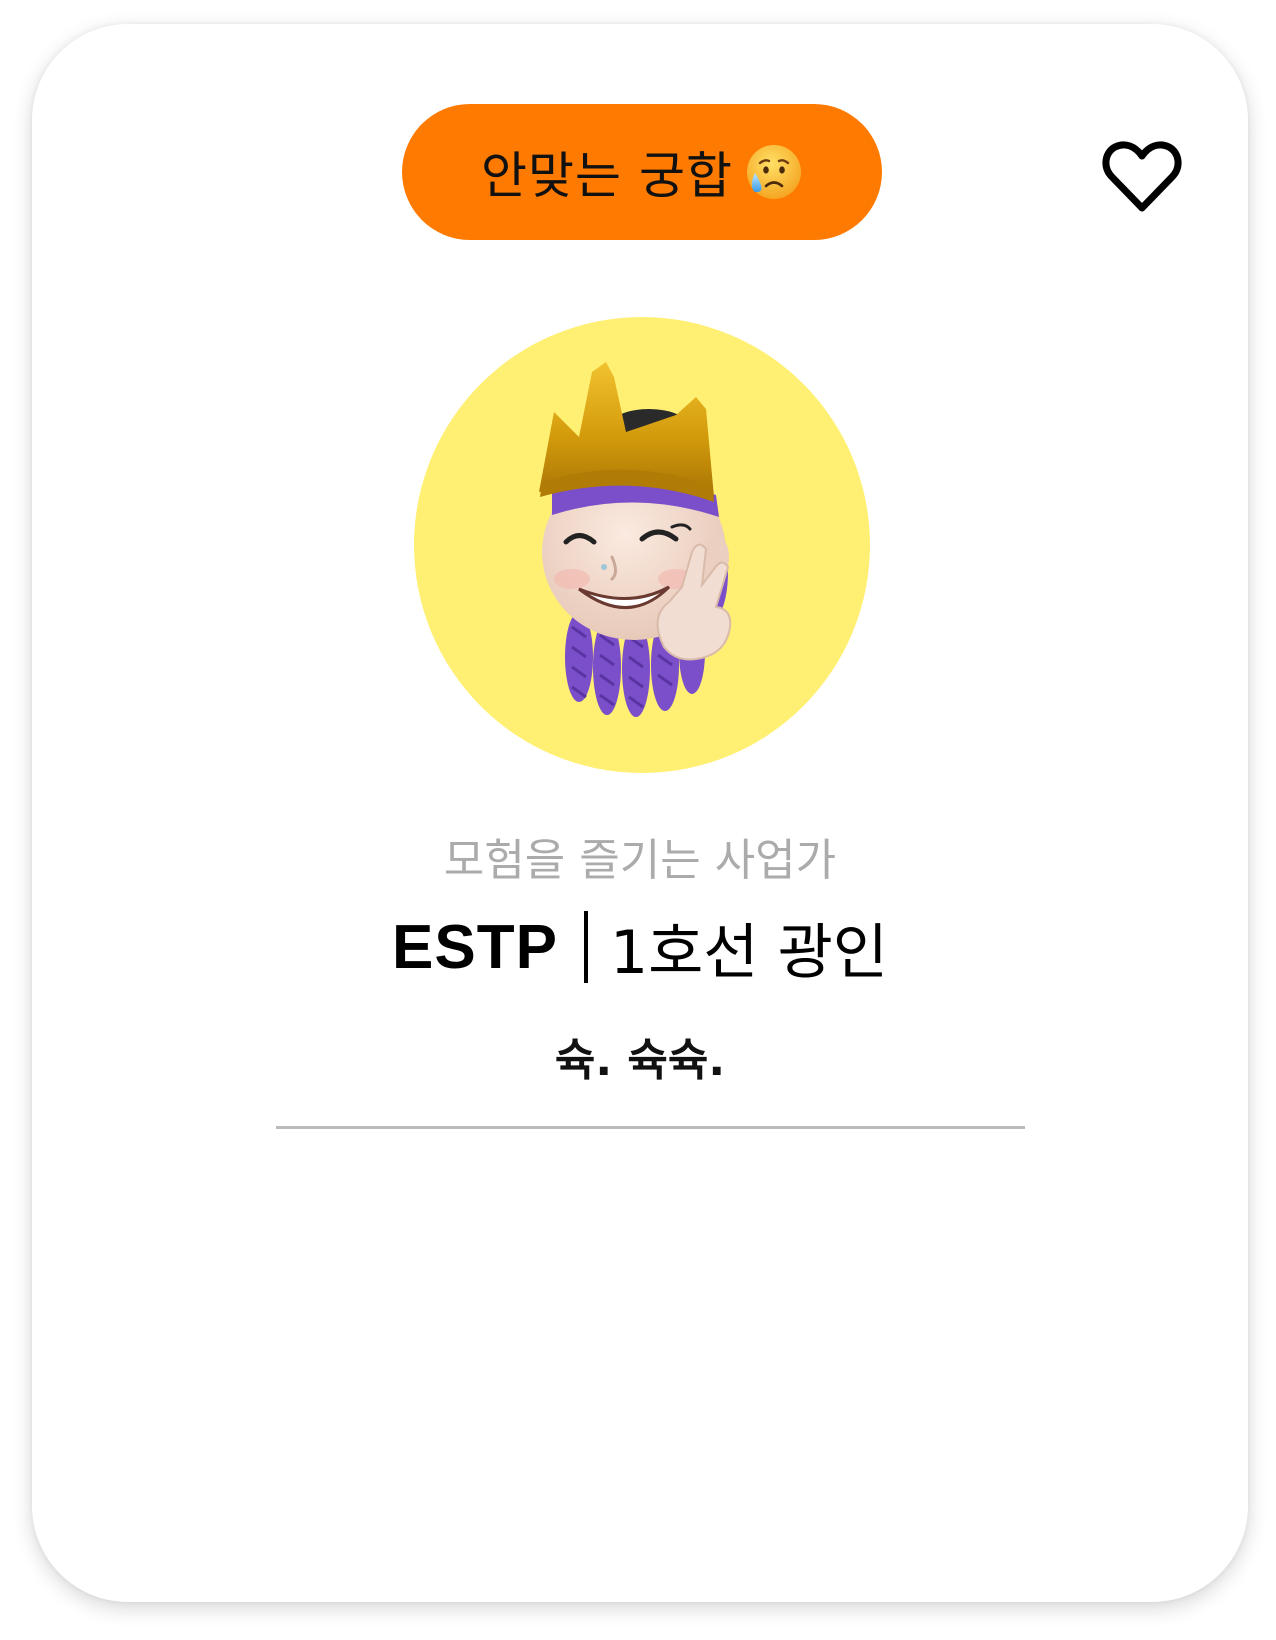  Describe the element at coordinates (748, 952) in the screenshot. I see `nickname: 1호선 광인` at that location.